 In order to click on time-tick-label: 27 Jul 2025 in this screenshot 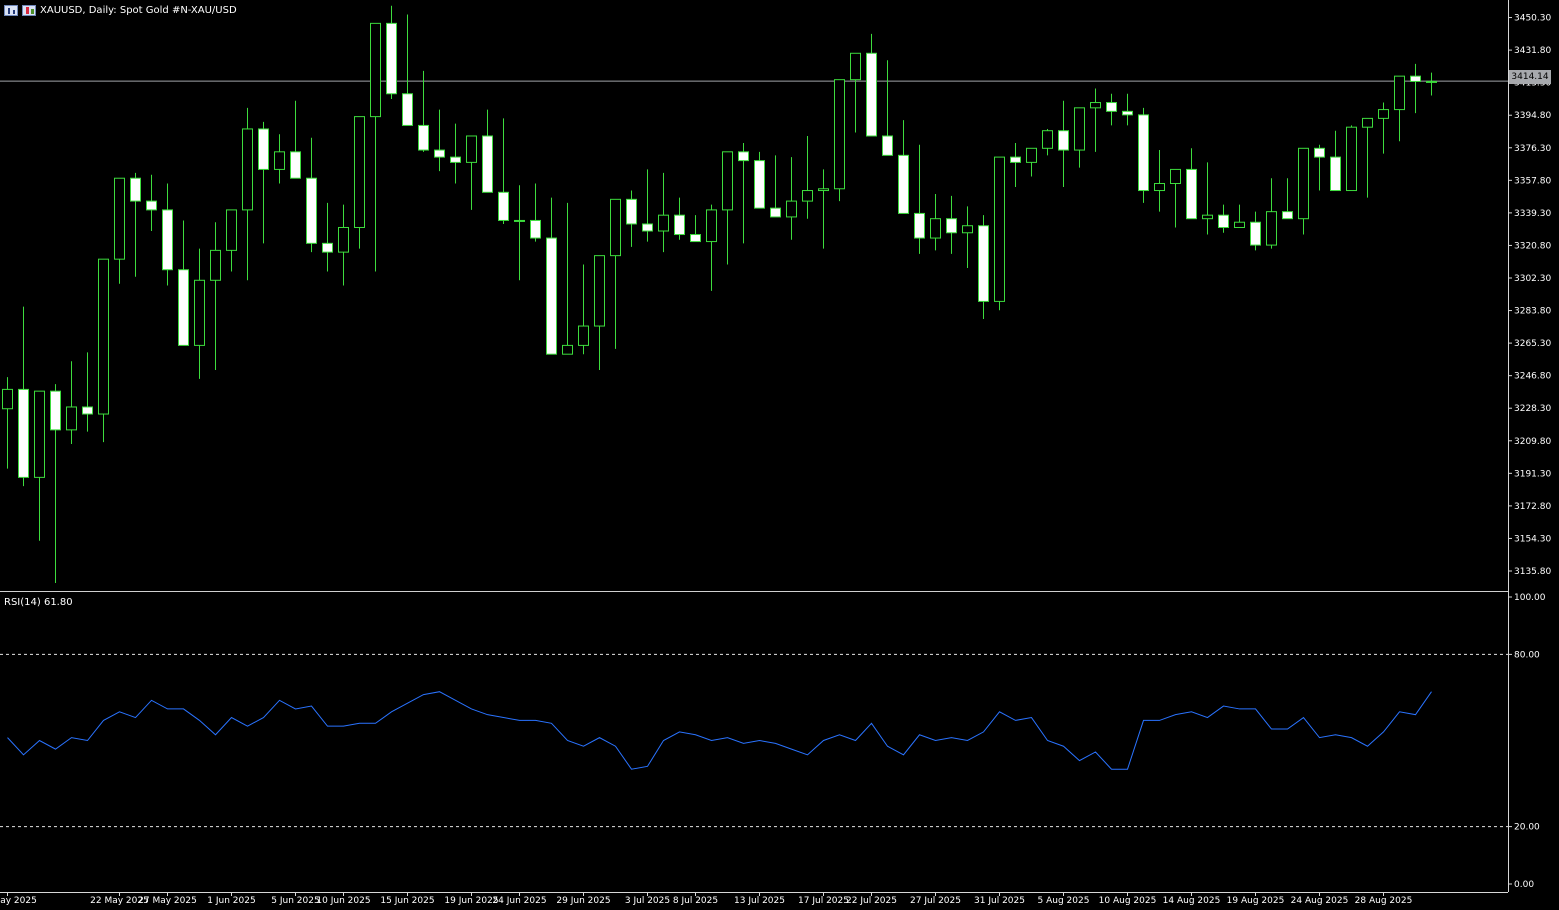, I will do `click(935, 901)`.